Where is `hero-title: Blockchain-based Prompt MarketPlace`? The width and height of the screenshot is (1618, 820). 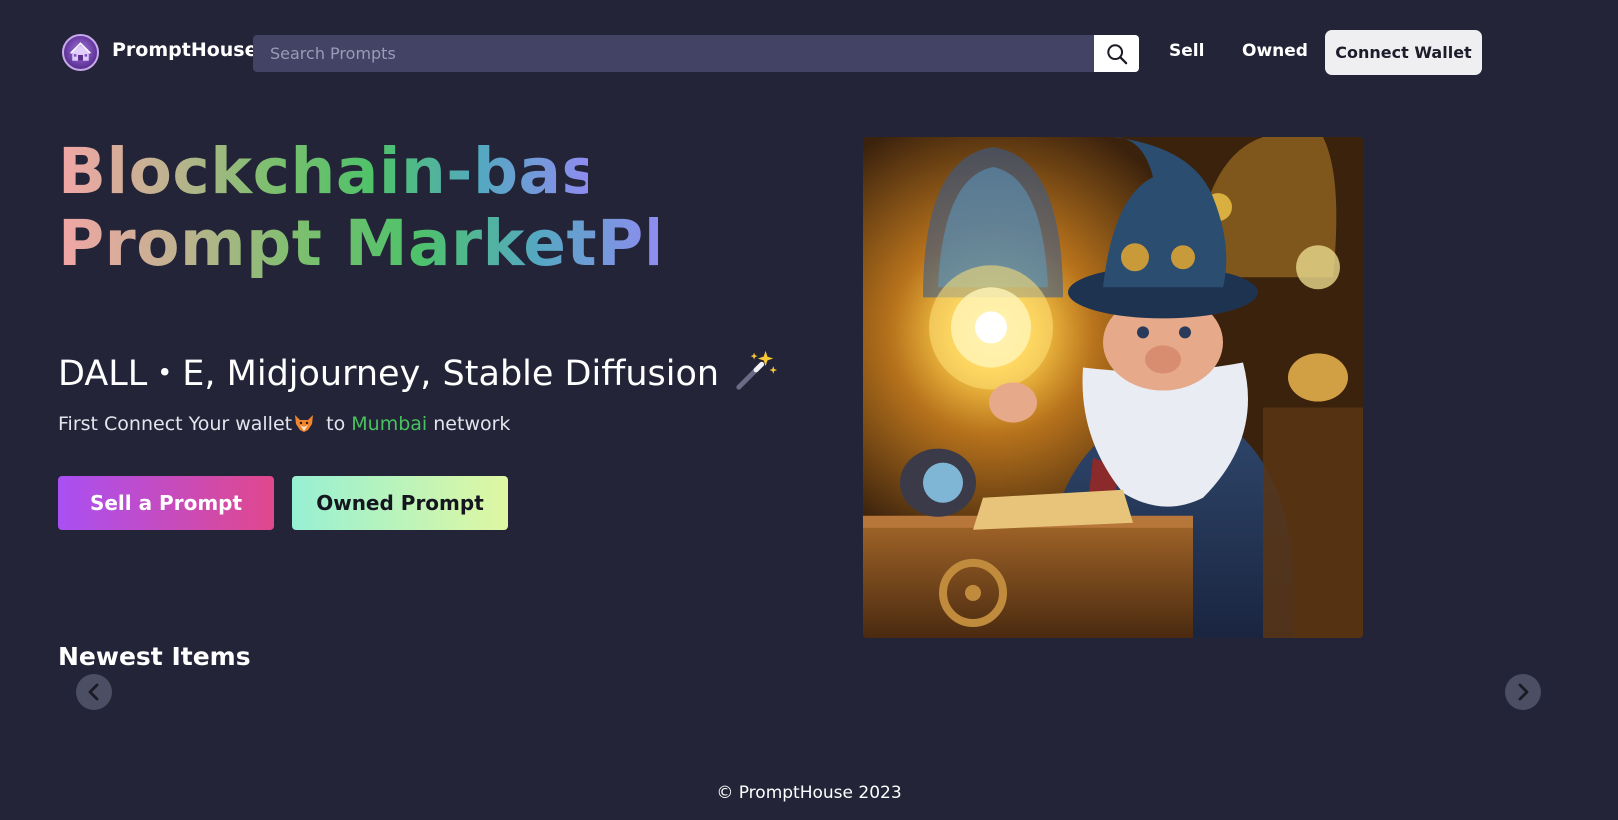
hero-title: Blockchain-based Prompt MarketPlace is located at coordinates (424, 207).